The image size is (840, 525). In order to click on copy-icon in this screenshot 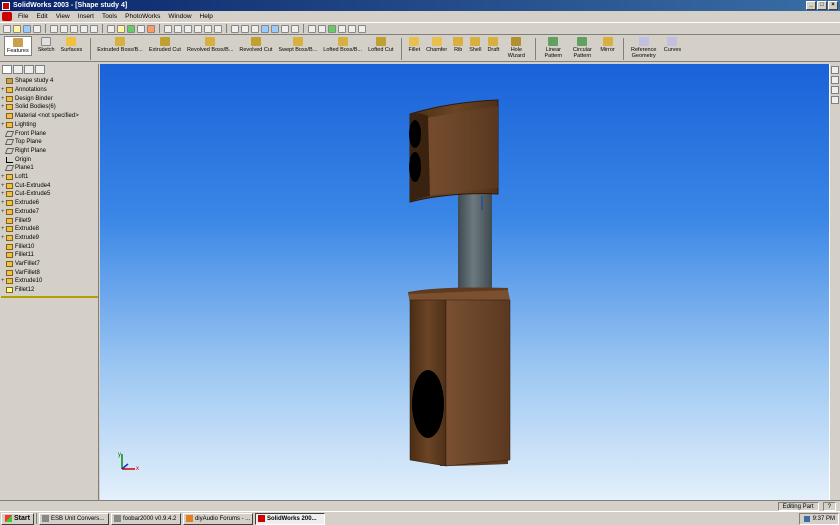, I will do `click(64, 28)`.